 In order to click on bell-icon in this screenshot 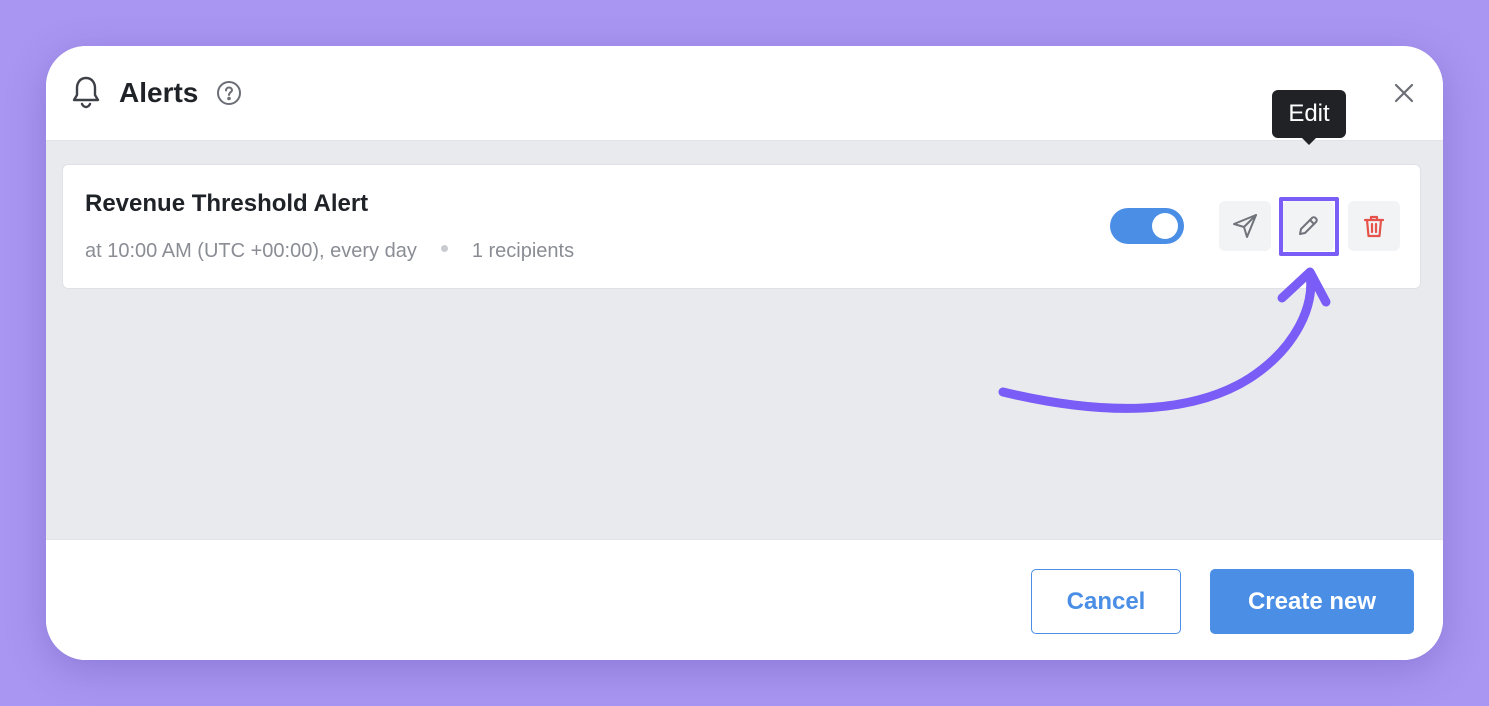, I will do `click(86, 92)`.